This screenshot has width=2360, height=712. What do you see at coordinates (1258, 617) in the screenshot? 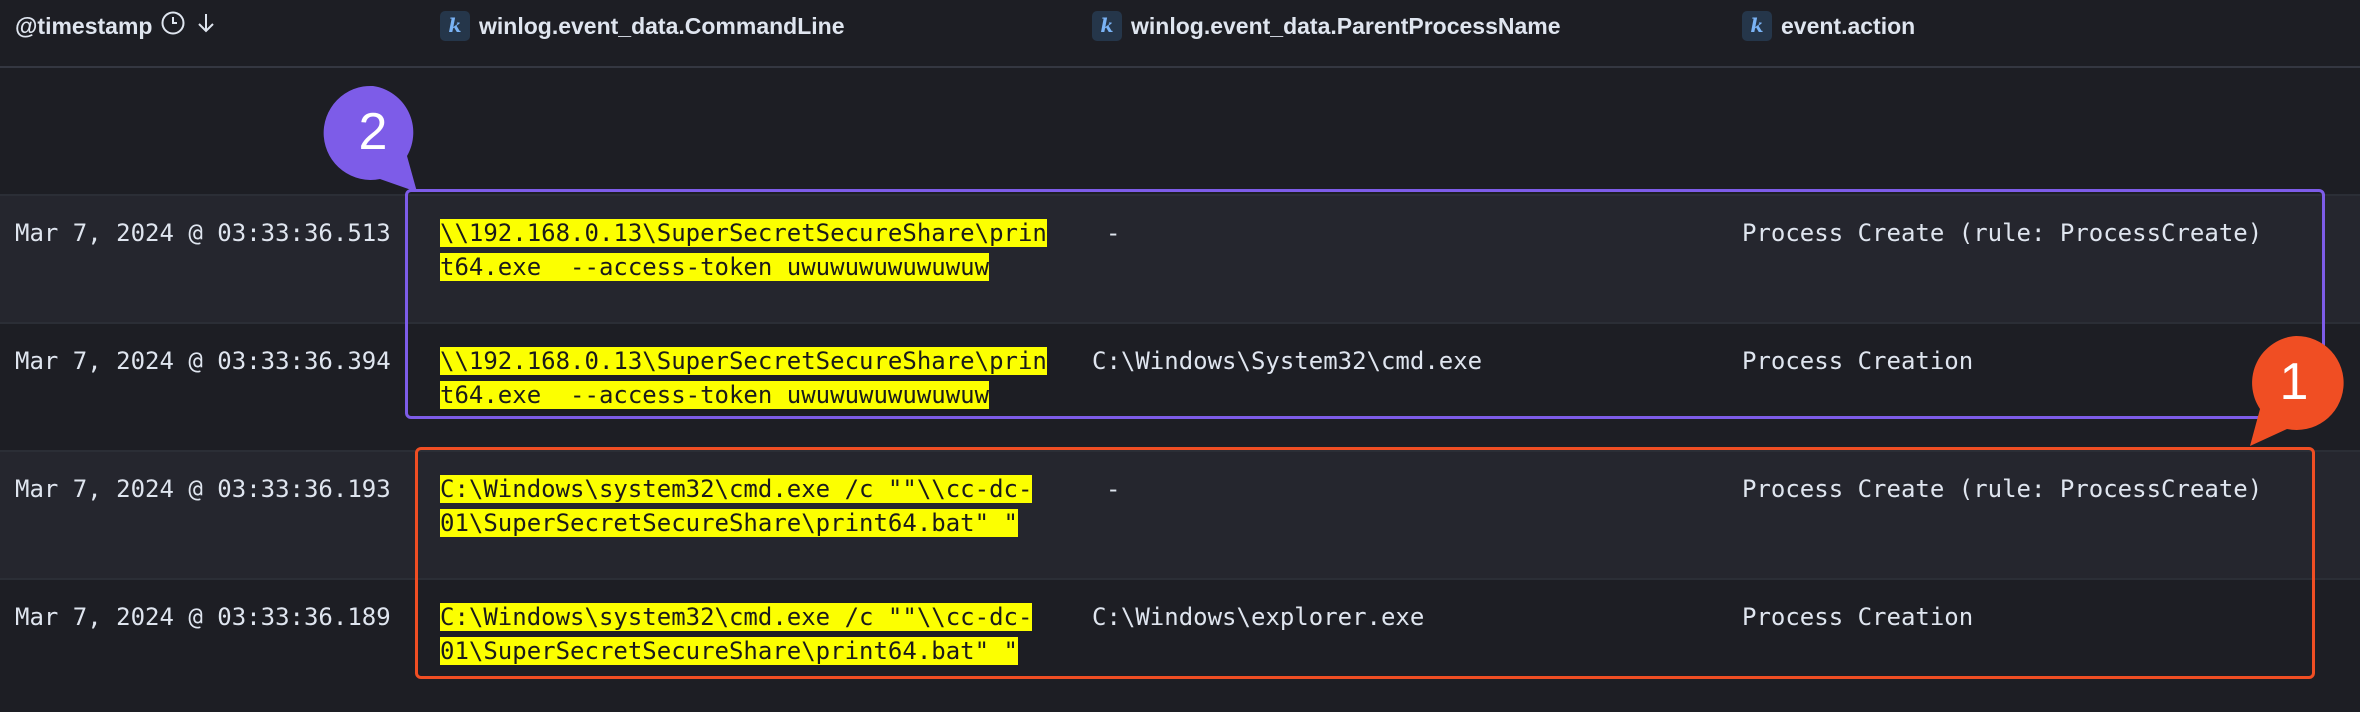
I see `parent-process-cell: C:\Windows\explorer.exe` at bounding box center [1258, 617].